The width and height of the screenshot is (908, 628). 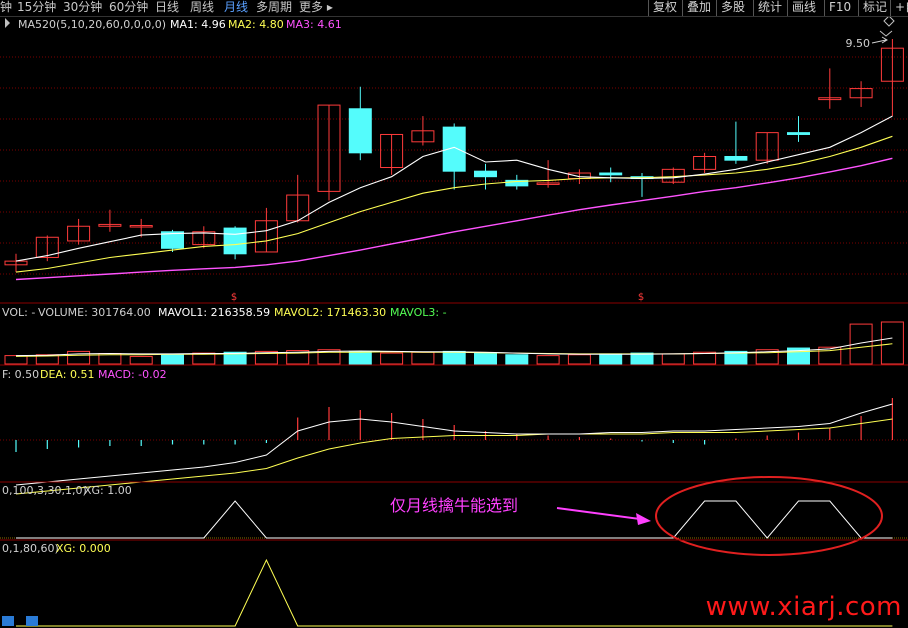 I want to click on xg1-value-label: XG: 1.00, so click(x=108, y=490).